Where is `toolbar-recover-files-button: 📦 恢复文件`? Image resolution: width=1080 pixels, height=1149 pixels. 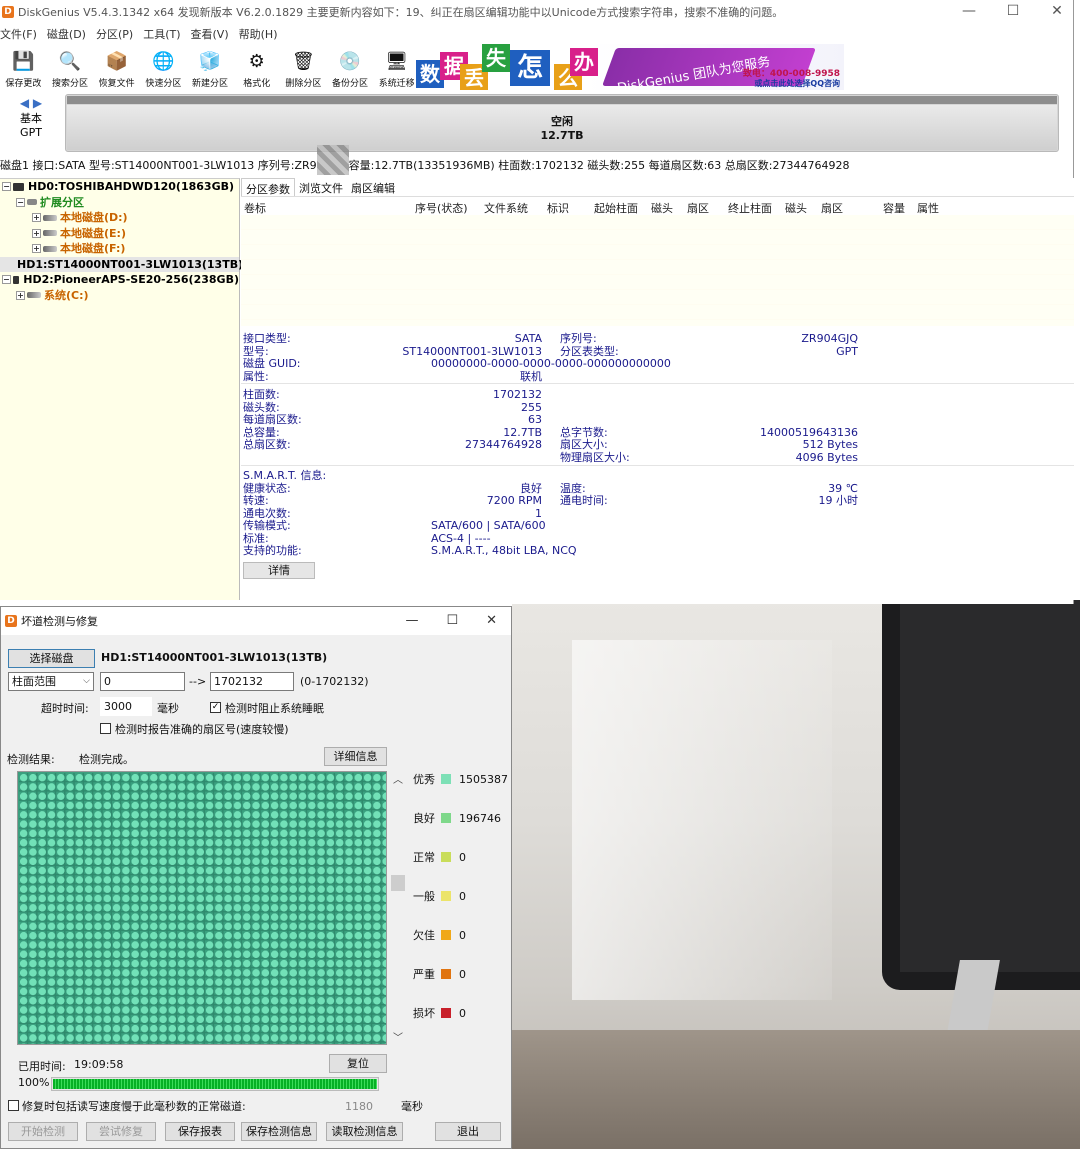 toolbar-recover-files-button: 📦 恢复文件 is located at coordinates (116, 67).